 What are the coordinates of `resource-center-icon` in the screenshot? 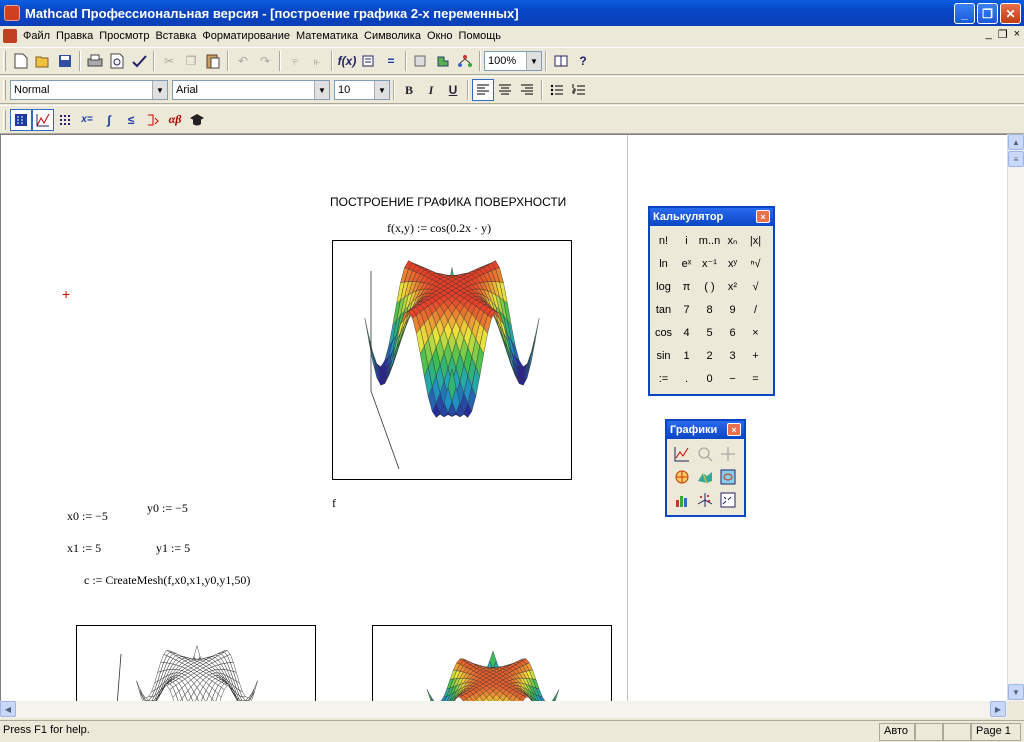 It's located at (561, 61).